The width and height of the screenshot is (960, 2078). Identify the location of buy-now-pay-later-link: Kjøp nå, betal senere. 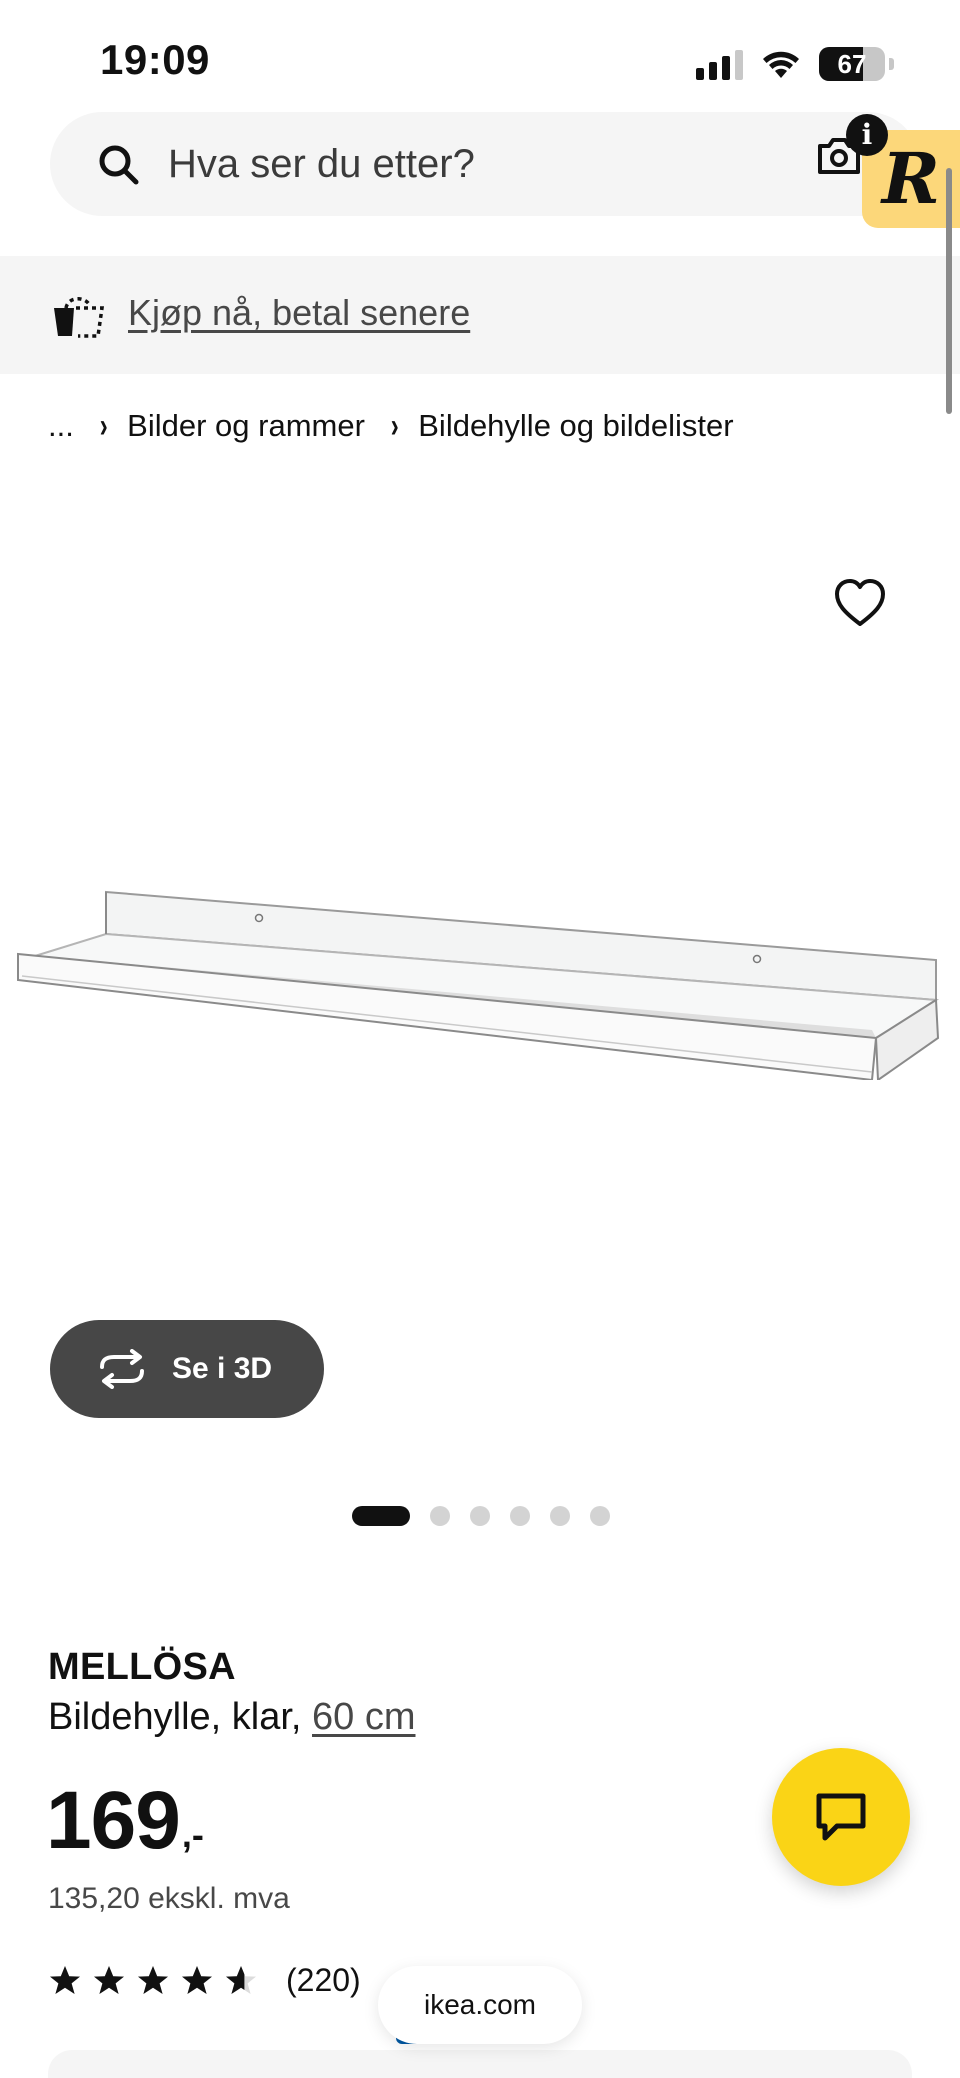
(299, 313).